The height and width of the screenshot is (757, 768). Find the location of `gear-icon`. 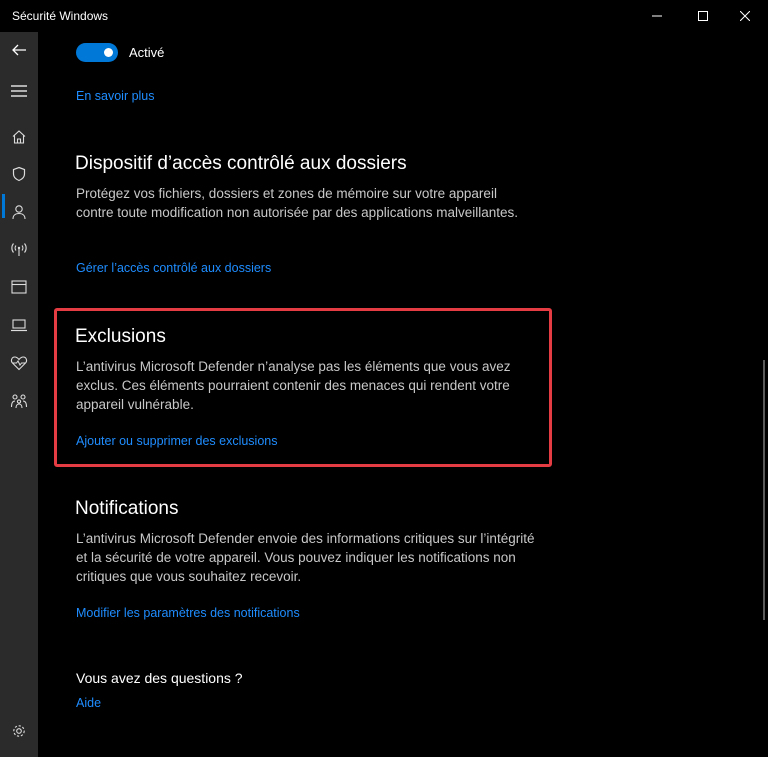

gear-icon is located at coordinates (19, 731).